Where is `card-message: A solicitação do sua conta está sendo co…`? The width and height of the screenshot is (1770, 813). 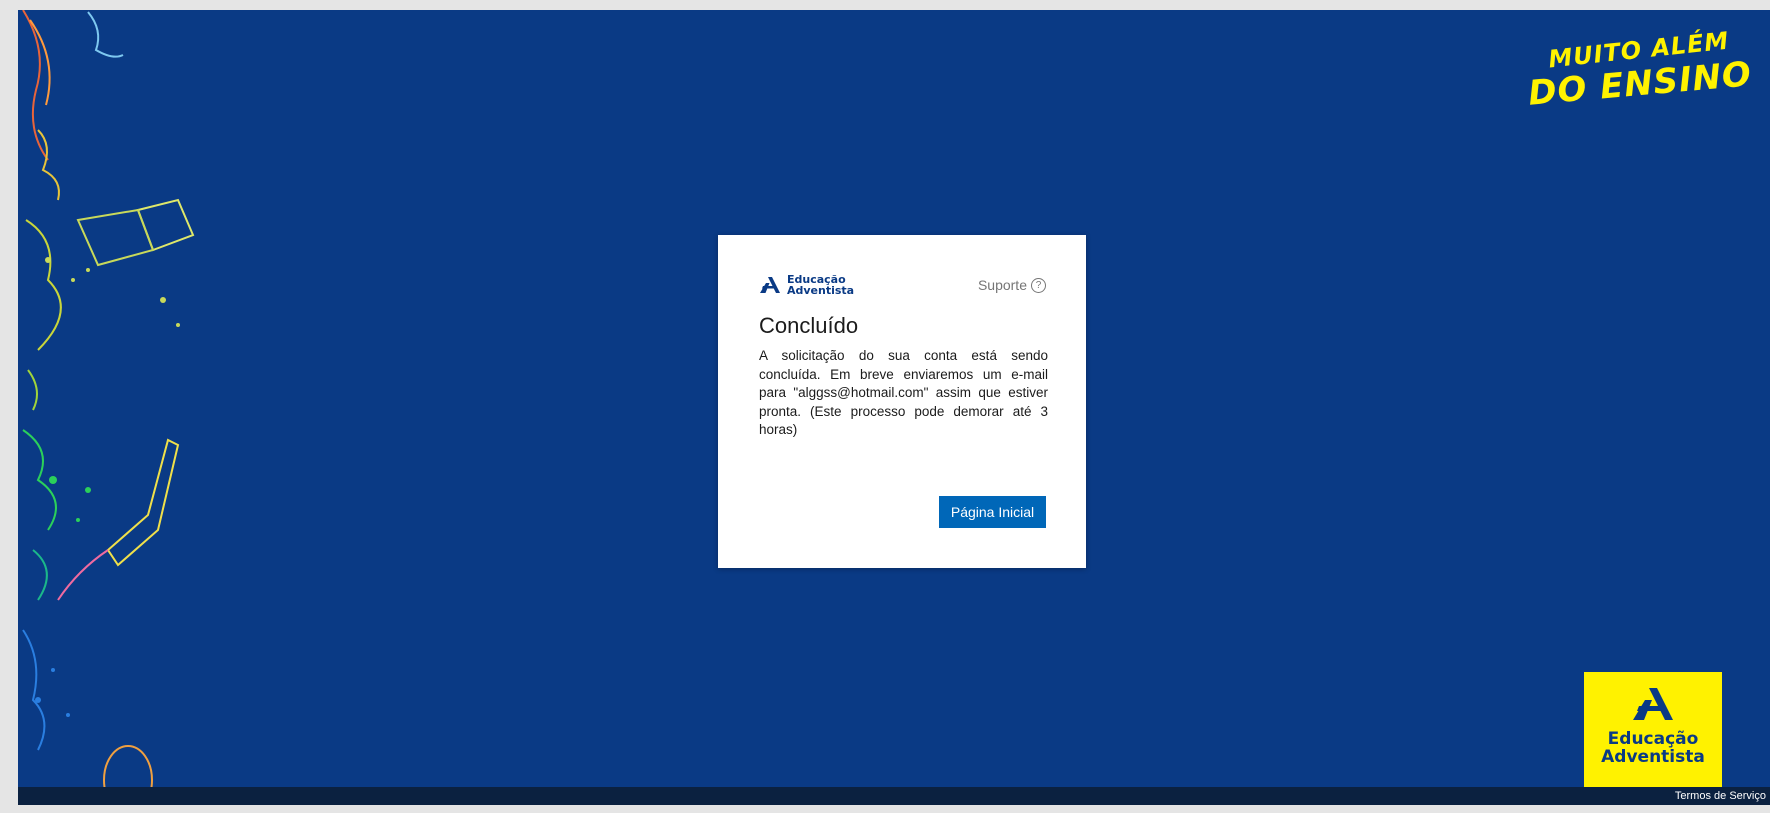 card-message: A solicitação do sua conta está sendo co… is located at coordinates (903, 392).